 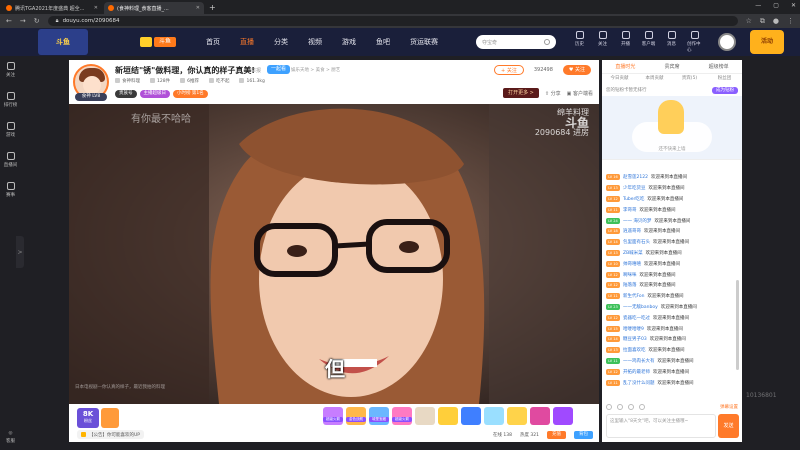 I want to click on hour-rank-badge: 小时榜 第1名, so click(x=190, y=94).